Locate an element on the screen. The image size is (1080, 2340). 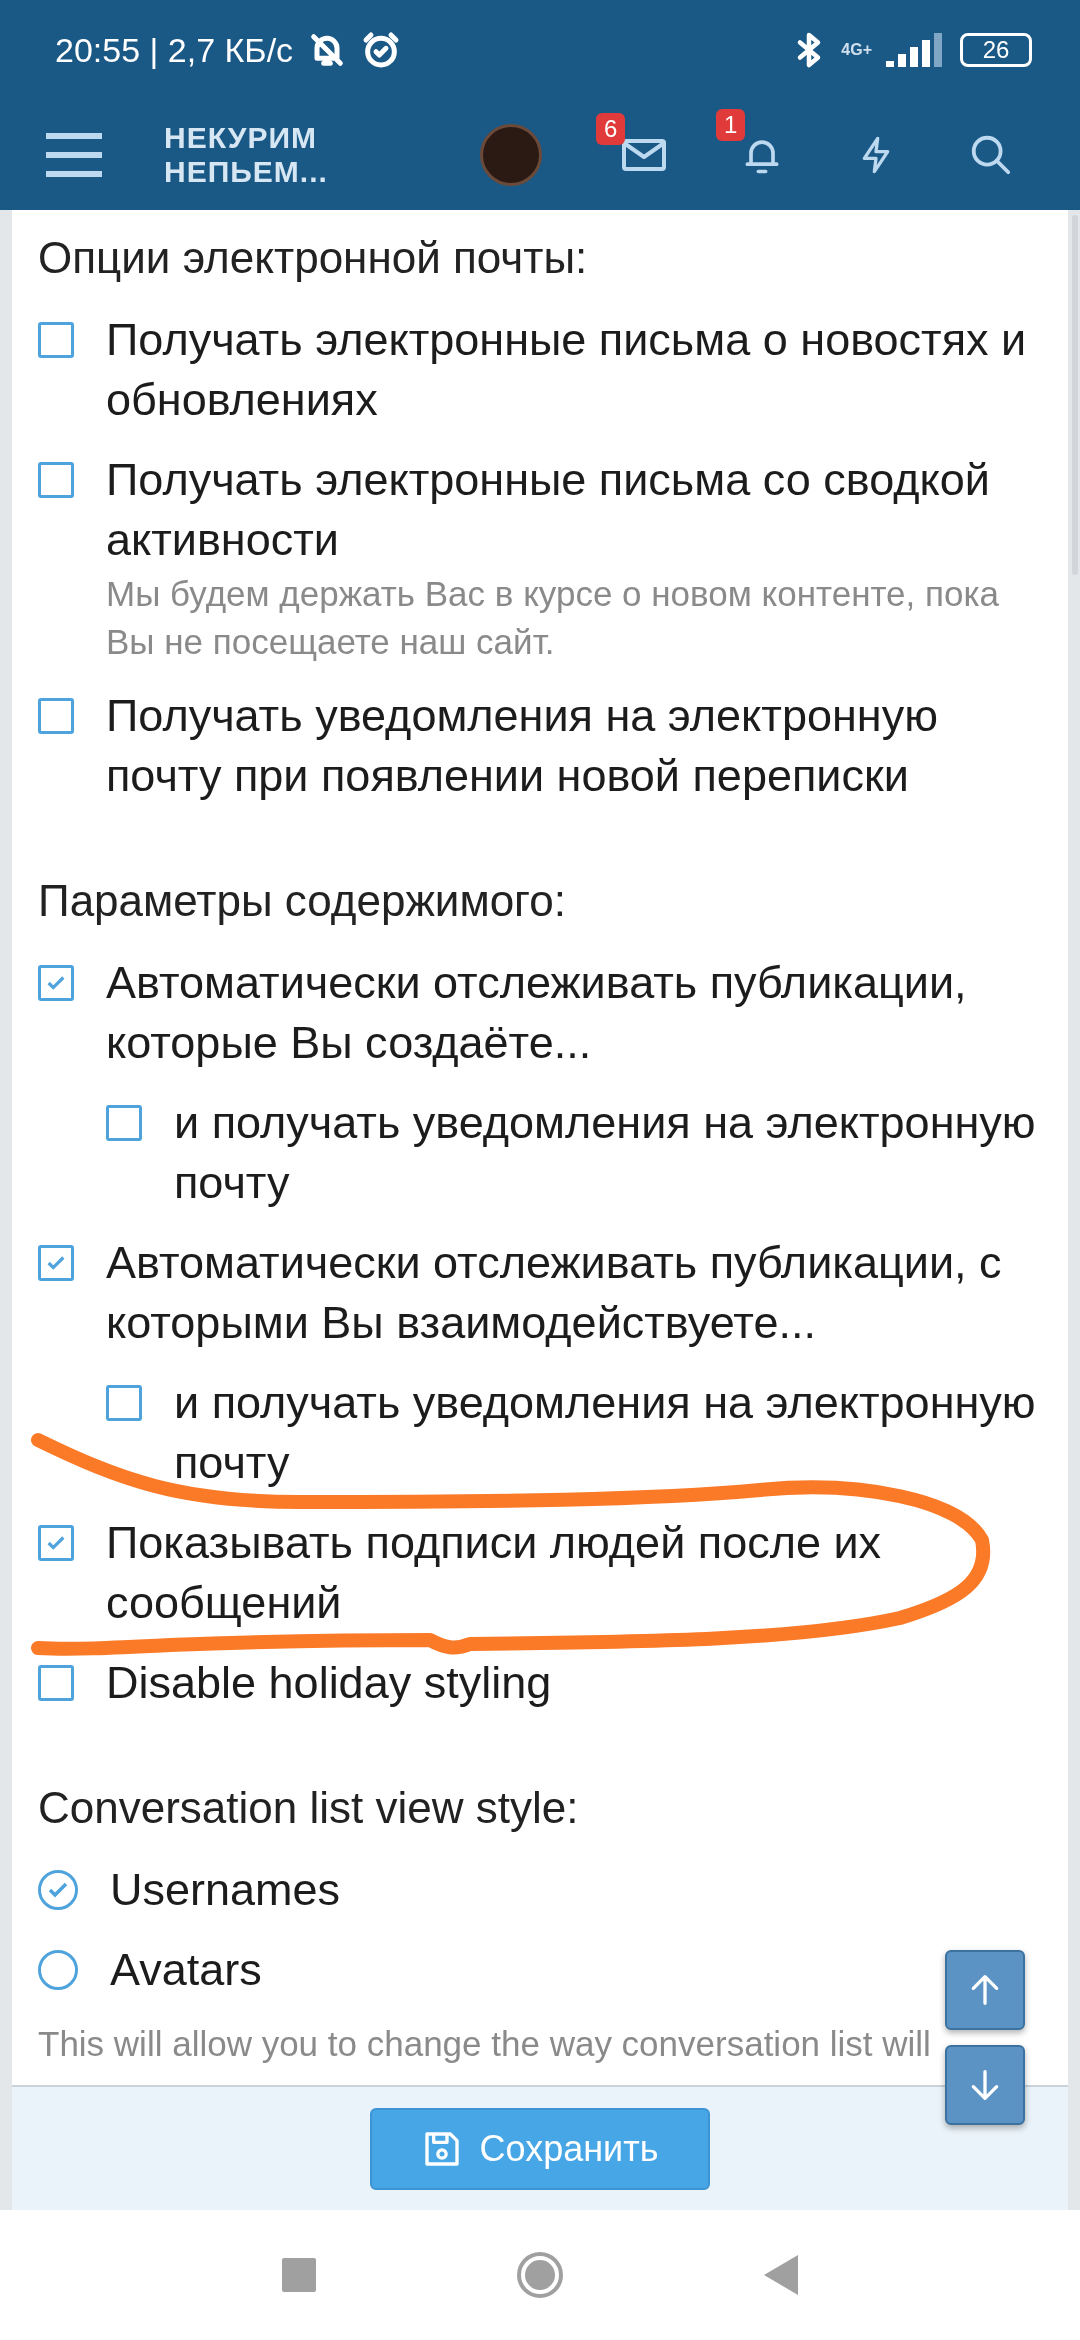
option-label: Получать уведомления на электронную почту при появлении новой переписки is located at coordinates (522, 746).